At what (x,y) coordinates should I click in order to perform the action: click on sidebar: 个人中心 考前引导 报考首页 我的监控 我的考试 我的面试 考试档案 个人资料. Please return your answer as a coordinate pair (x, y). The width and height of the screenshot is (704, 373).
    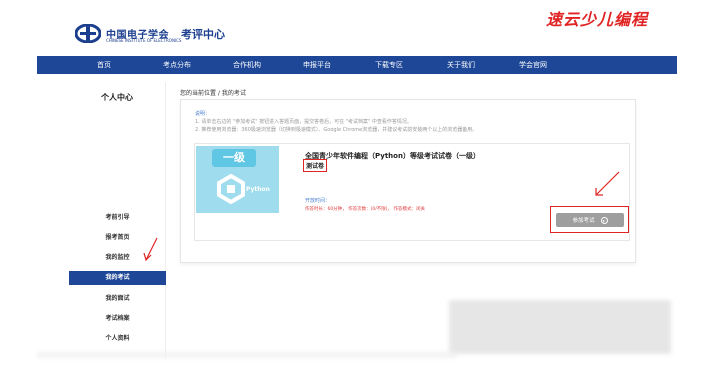
    Looking at the image, I should click on (117, 220).